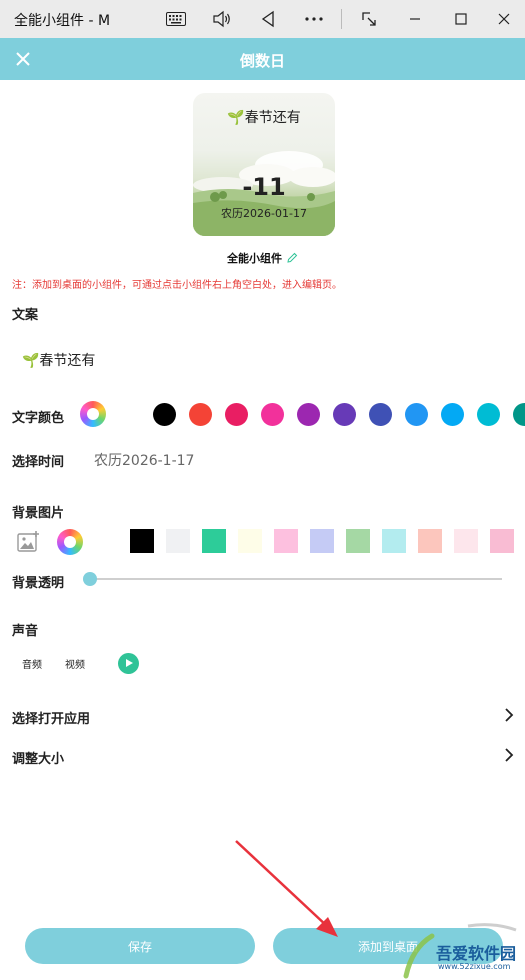 This screenshot has height=980, width=525. Describe the element at coordinates (70, 542) in the screenshot. I see `bg-color-picker-icon` at that location.